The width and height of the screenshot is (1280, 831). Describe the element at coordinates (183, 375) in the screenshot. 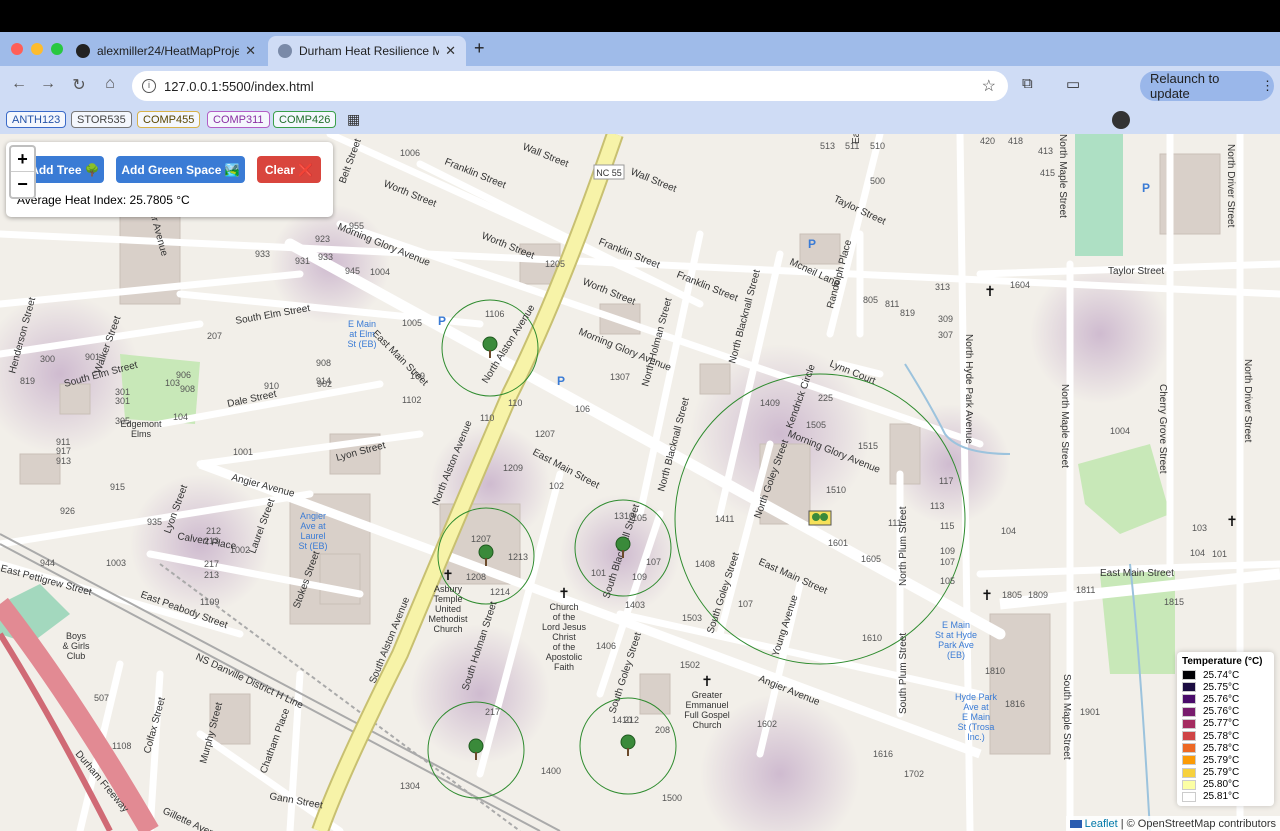

I see `svg-text: 906` at that location.